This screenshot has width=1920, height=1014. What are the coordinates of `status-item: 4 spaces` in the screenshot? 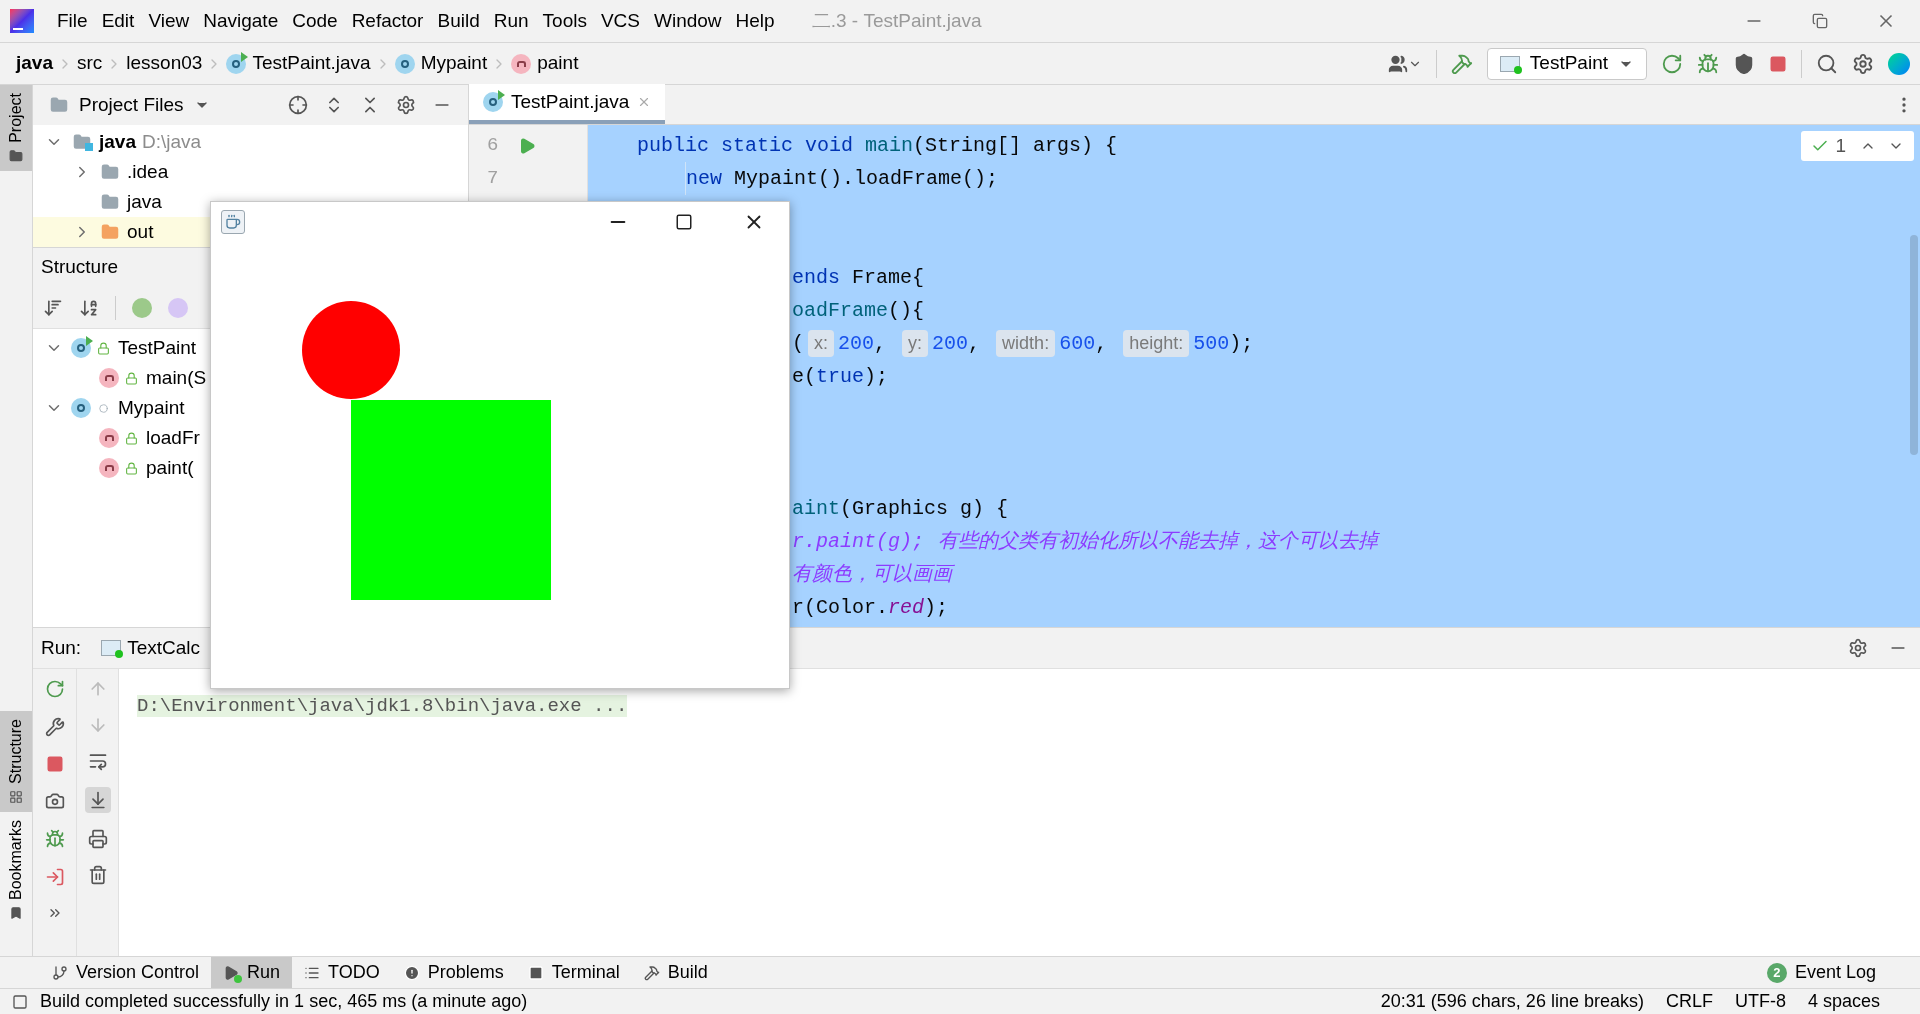 It's located at (1843, 1001).